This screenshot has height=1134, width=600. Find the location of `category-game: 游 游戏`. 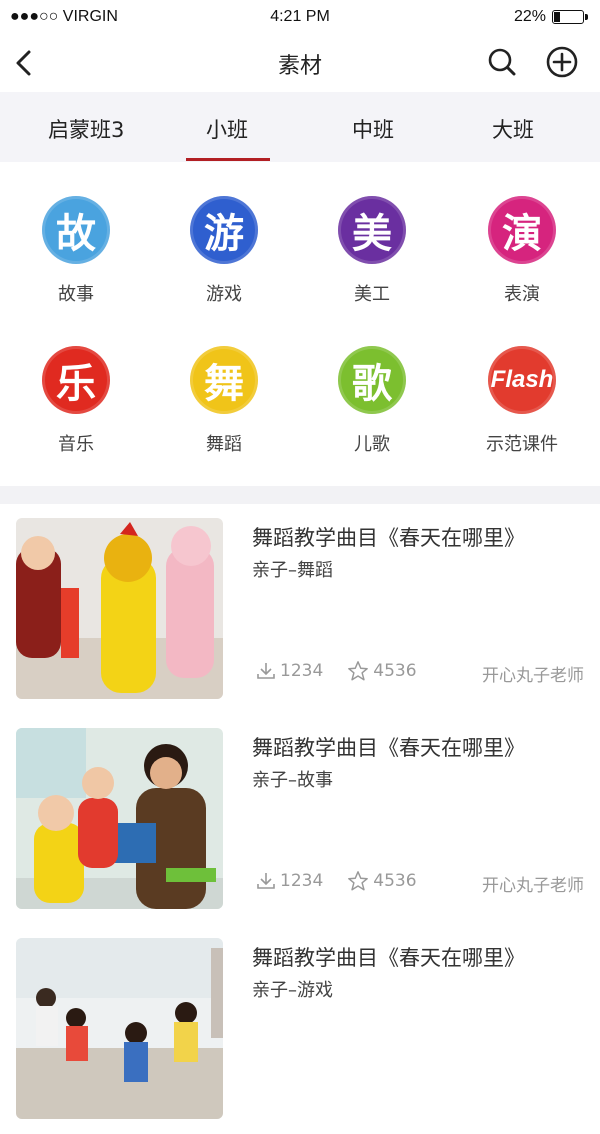

category-game: 游 游戏 is located at coordinates (224, 251).